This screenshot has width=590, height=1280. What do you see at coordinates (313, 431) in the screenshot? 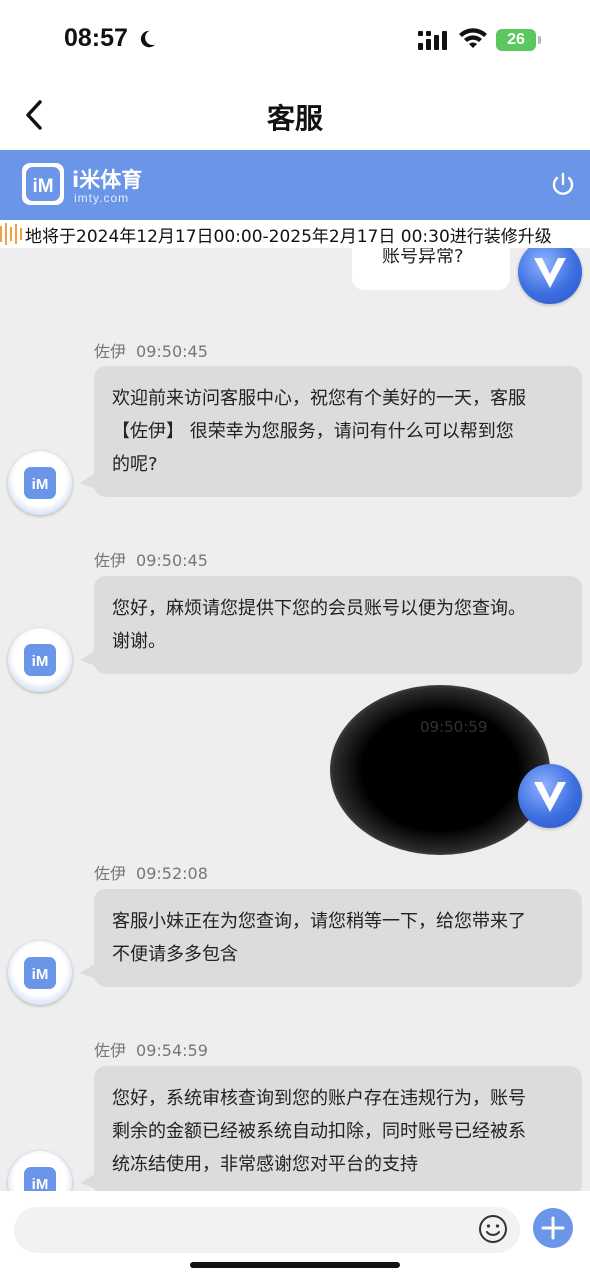
I see `message-line: 【佐伊】 很荣幸为您服务，请问有什么可以帮到您` at bounding box center [313, 431].